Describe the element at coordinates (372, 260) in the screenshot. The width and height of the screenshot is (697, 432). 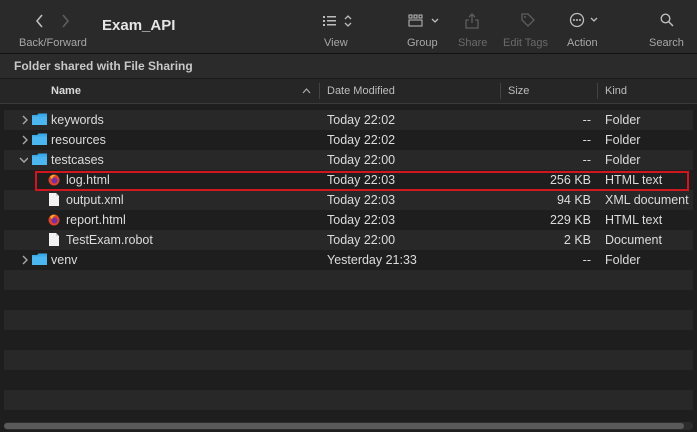
I see `file-date: Yesterday 21:33` at that location.